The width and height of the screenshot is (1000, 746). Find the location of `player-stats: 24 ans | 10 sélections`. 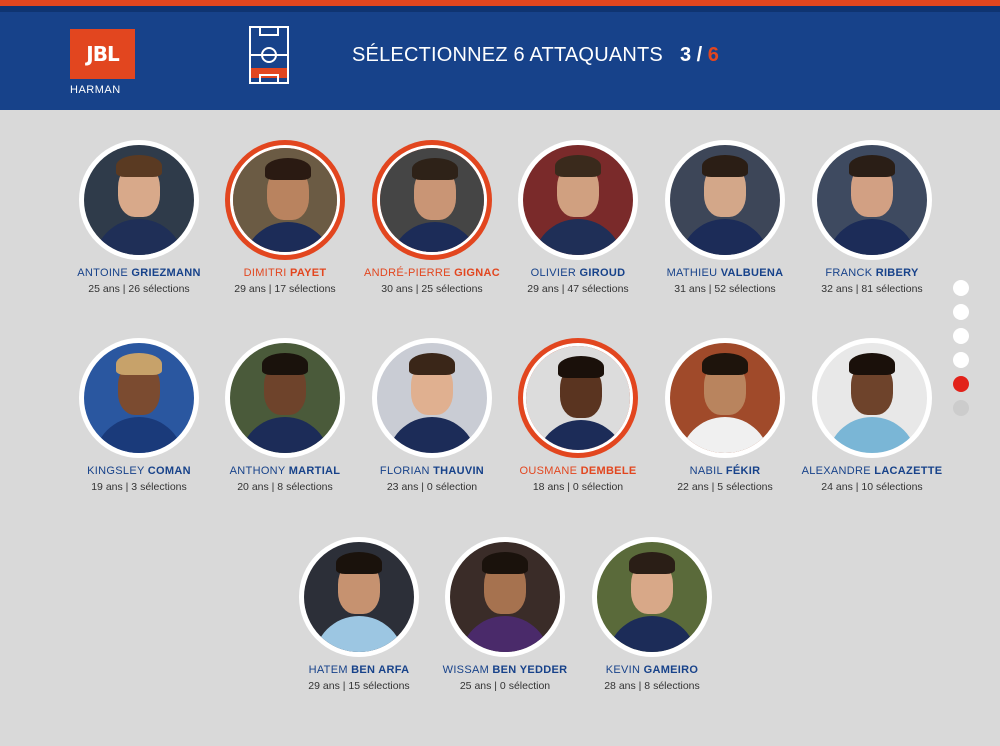

player-stats: 24 ans | 10 sélections is located at coordinates (872, 487).